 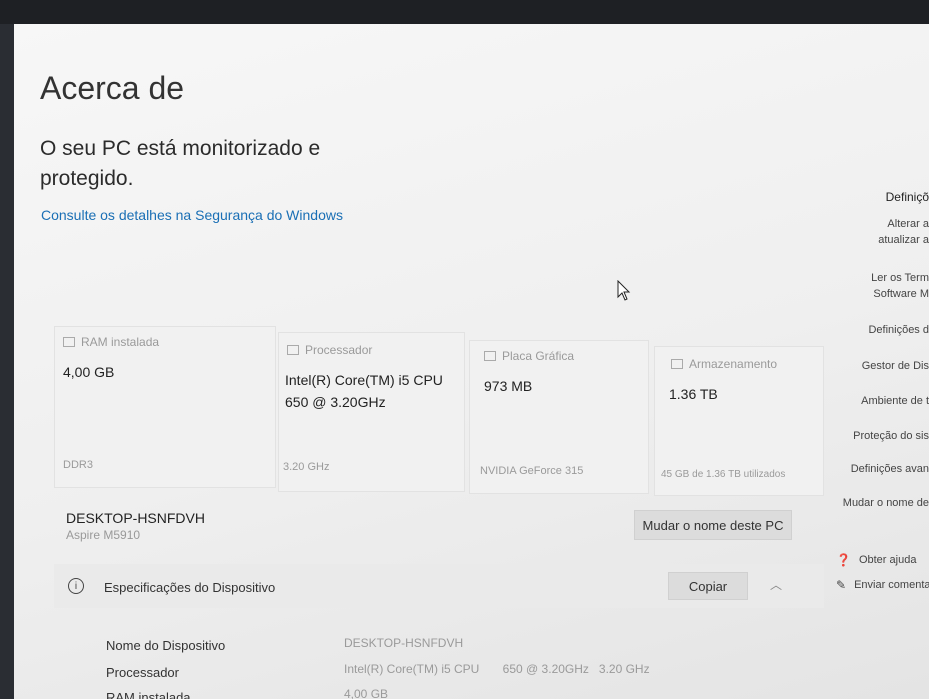 I want to click on feedback-link: ✎ Enviar comenta, so click(x=882, y=585).